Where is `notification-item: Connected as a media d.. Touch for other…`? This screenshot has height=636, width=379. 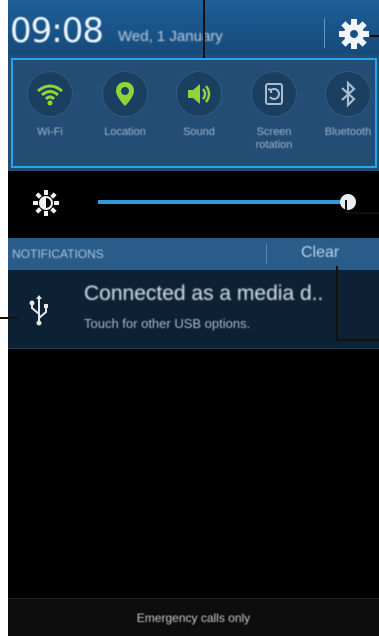
notification-item: Connected as a media d.. Touch for other… is located at coordinates (193, 309).